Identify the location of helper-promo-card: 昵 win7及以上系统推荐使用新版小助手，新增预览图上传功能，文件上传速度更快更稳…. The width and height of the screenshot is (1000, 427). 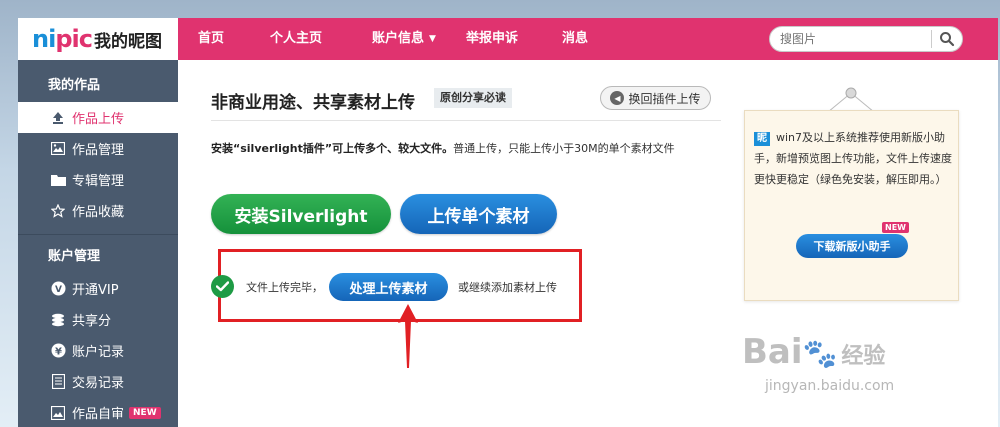
(851, 205).